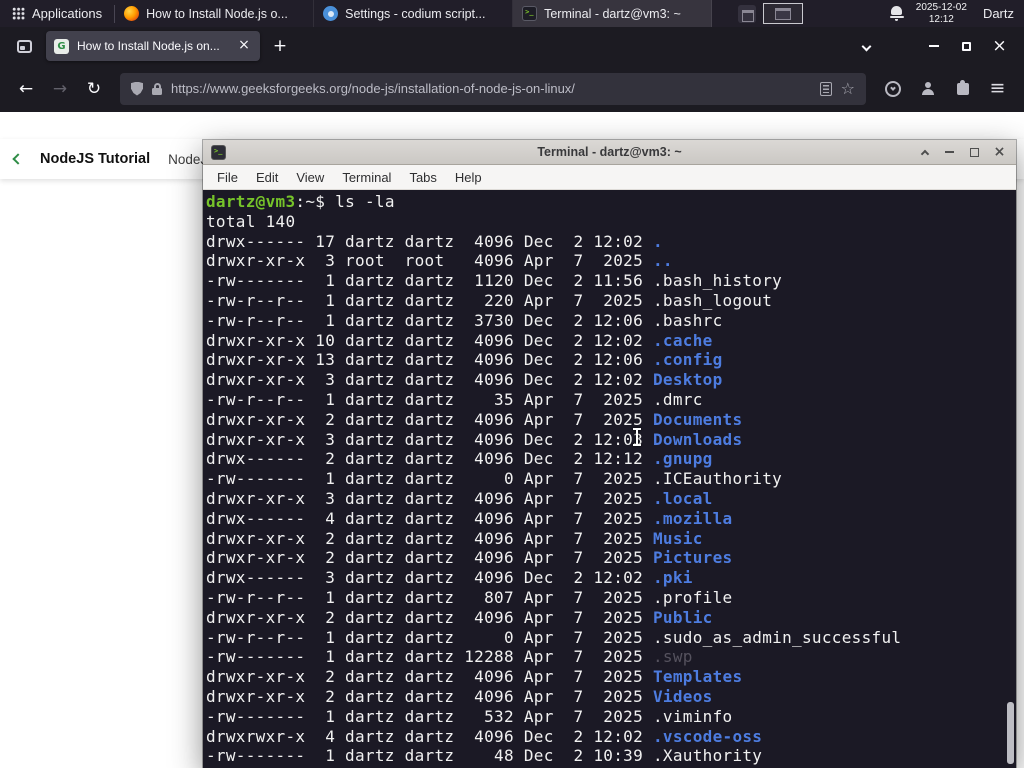  I want to click on maximize-button, so click(966, 46).